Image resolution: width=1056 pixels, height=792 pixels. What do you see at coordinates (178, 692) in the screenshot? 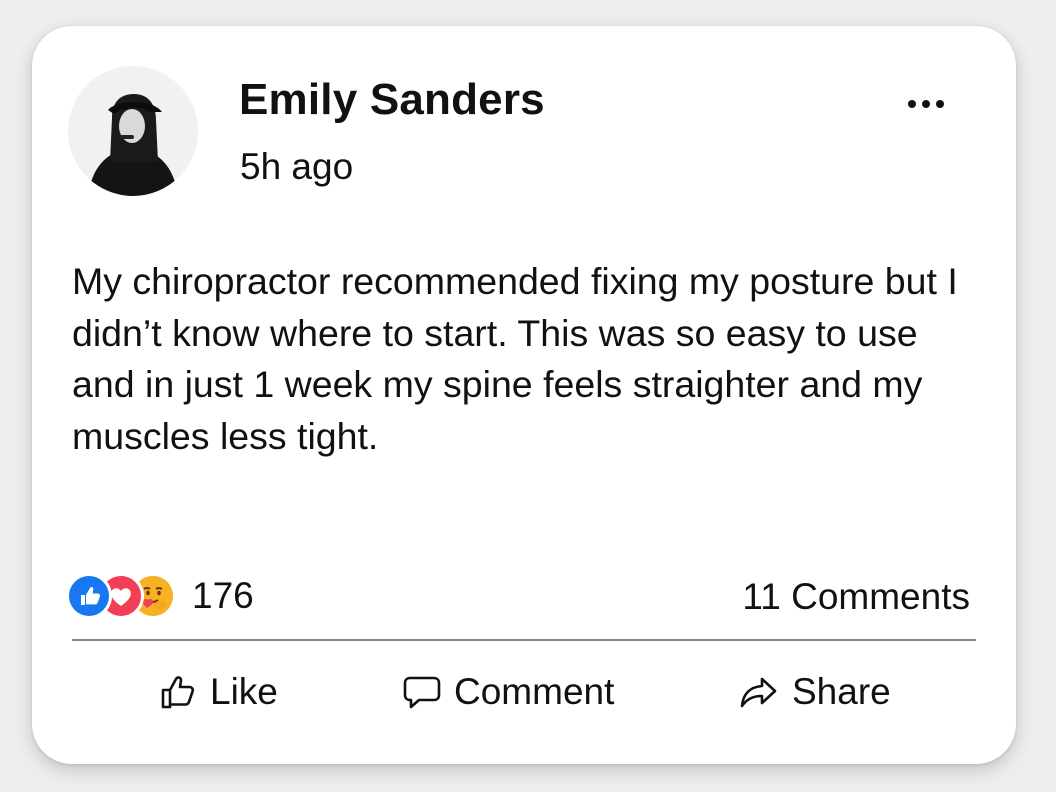
I see `thumbs-up-icon` at bounding box center [178, 692].